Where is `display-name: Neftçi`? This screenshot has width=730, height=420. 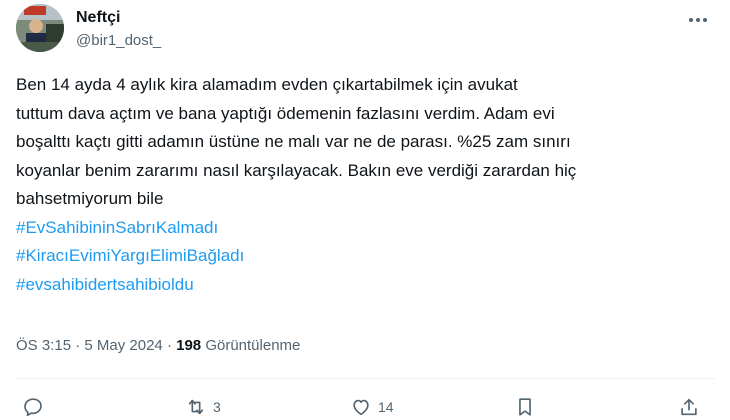 display-name: Neftçi is located at coordinates (98, 18).